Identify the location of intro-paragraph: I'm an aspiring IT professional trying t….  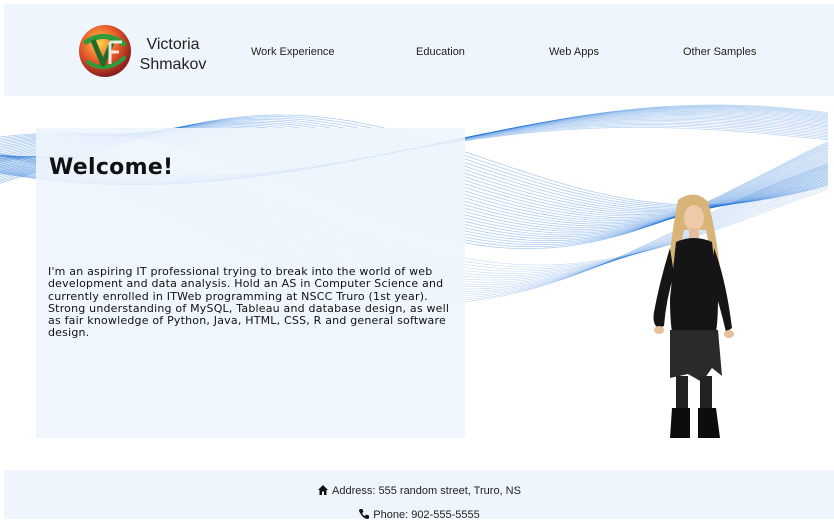
(249, 302).